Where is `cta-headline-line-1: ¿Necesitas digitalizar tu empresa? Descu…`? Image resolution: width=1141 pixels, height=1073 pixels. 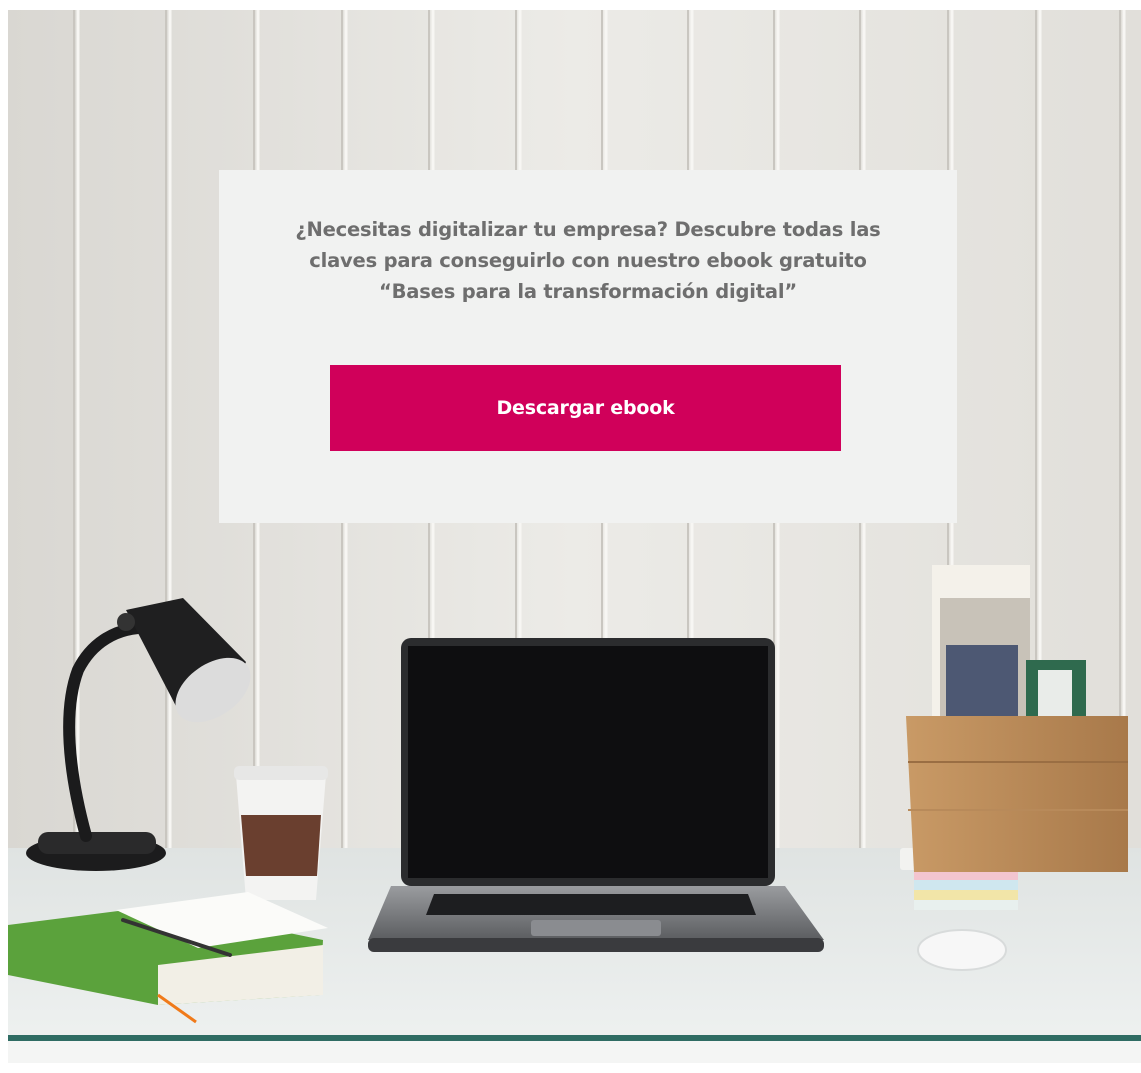 cta-headline-line-1: ¿Necesitas digitalizar tu empresa? Descu… is located at coordinates (588, 229).